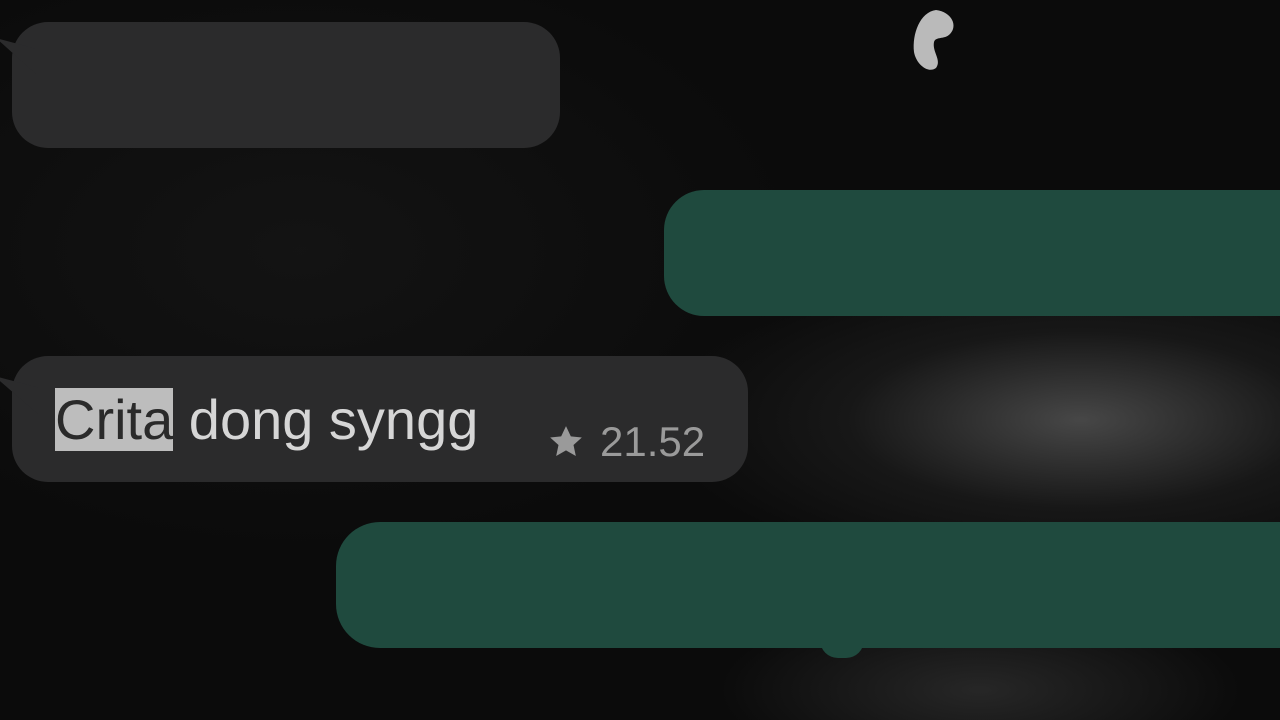 The width and height of the screenshot is (1280, 720). What do you see at coordinates (566, 442) in the screenshot?
I see `star-icon` at bounding box center [566, 442].